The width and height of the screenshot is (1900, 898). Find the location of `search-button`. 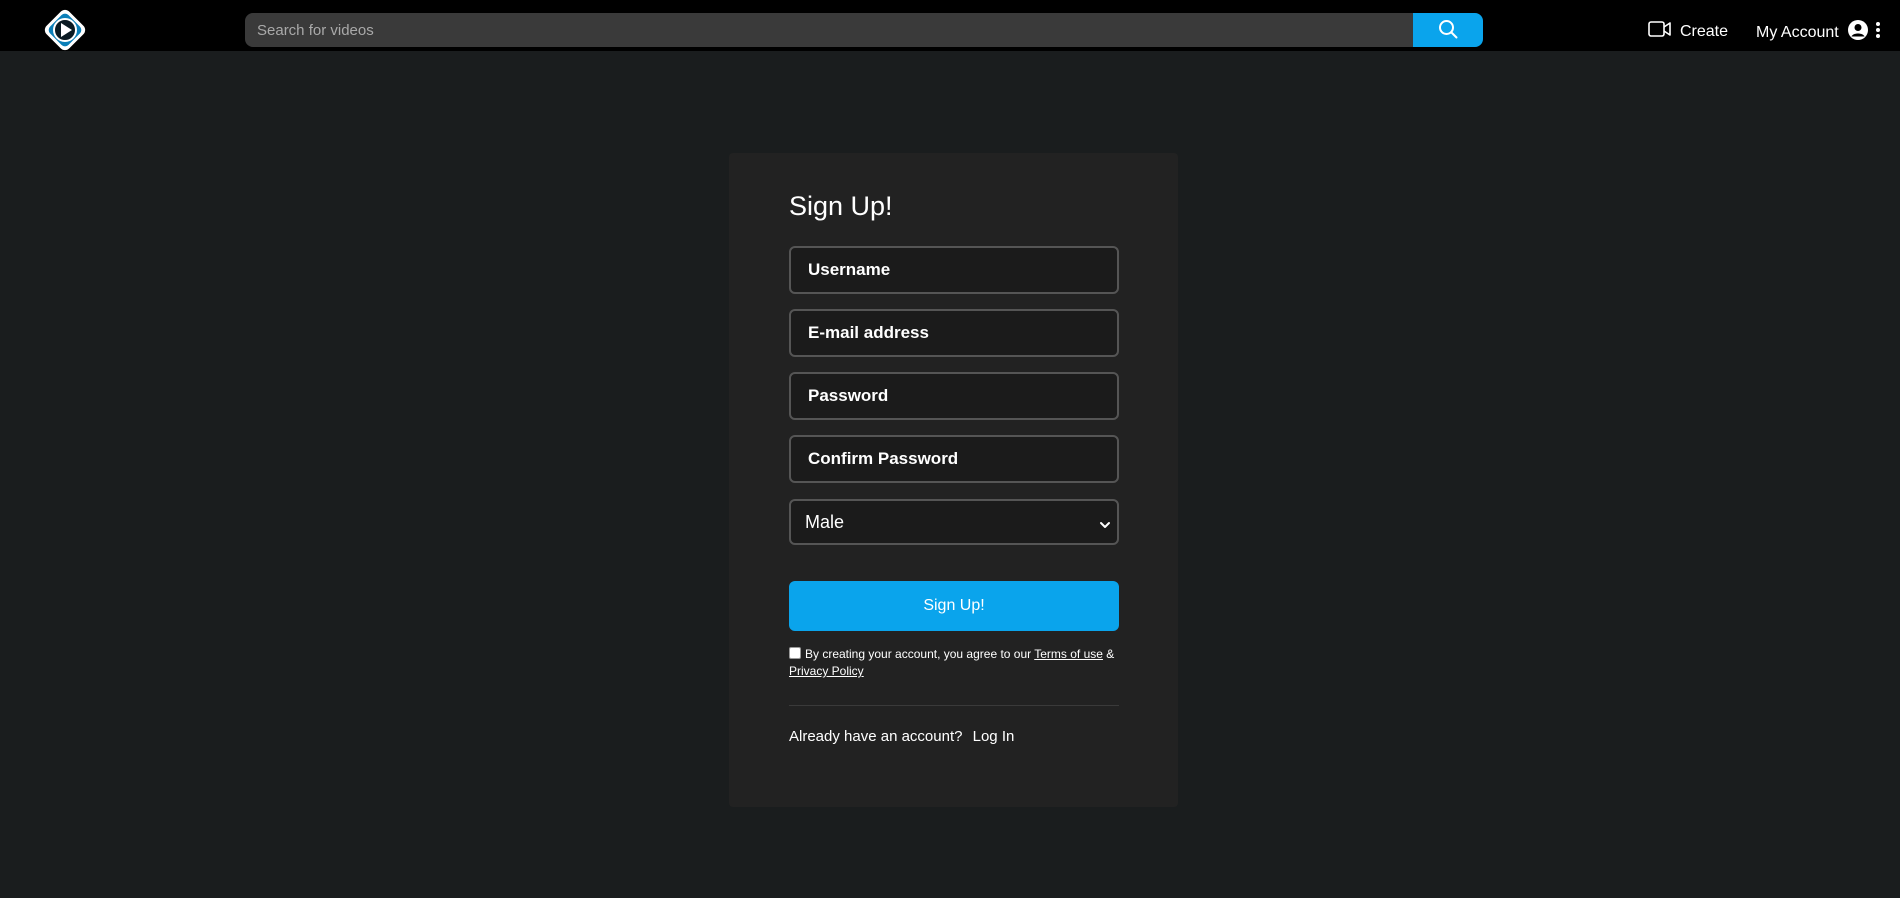

search-button is located at coordinates (1448, 30).